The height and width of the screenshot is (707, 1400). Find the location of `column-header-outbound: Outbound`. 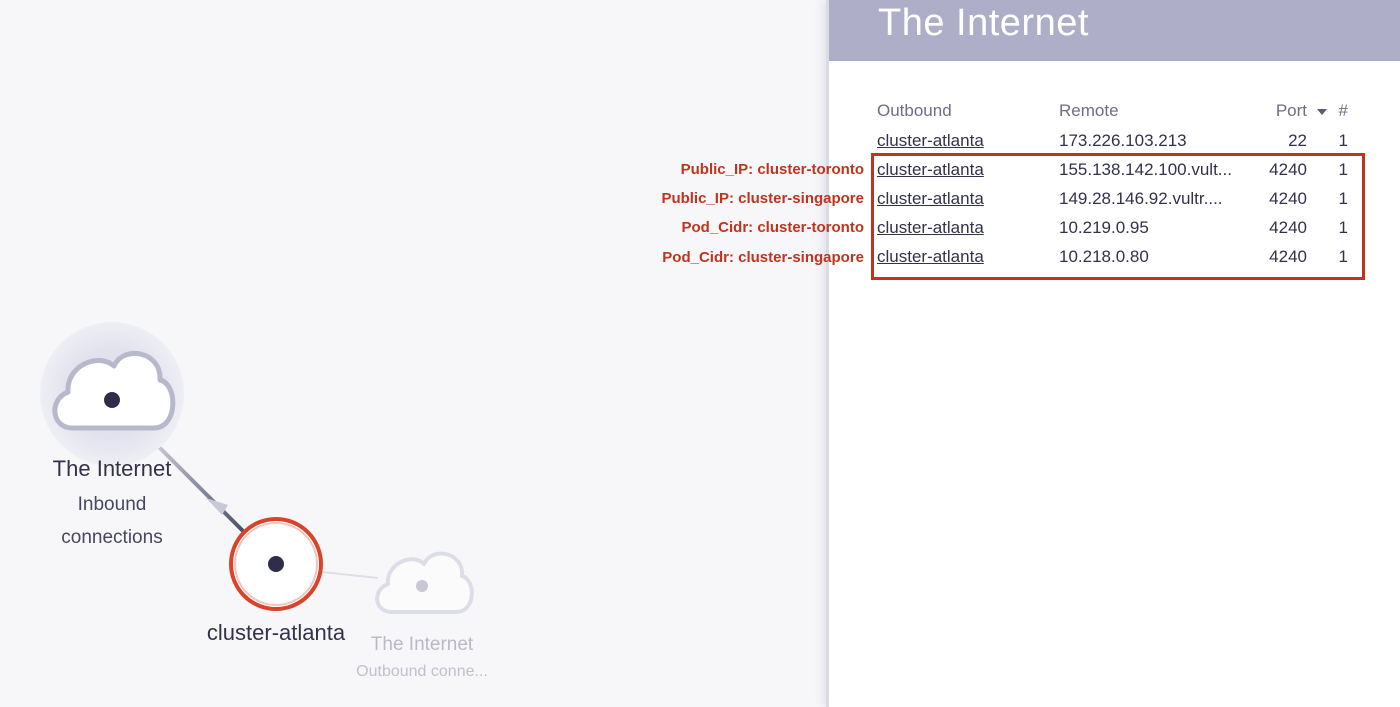

column-header-outbound: Outbound is located at coordinates (968, 111).